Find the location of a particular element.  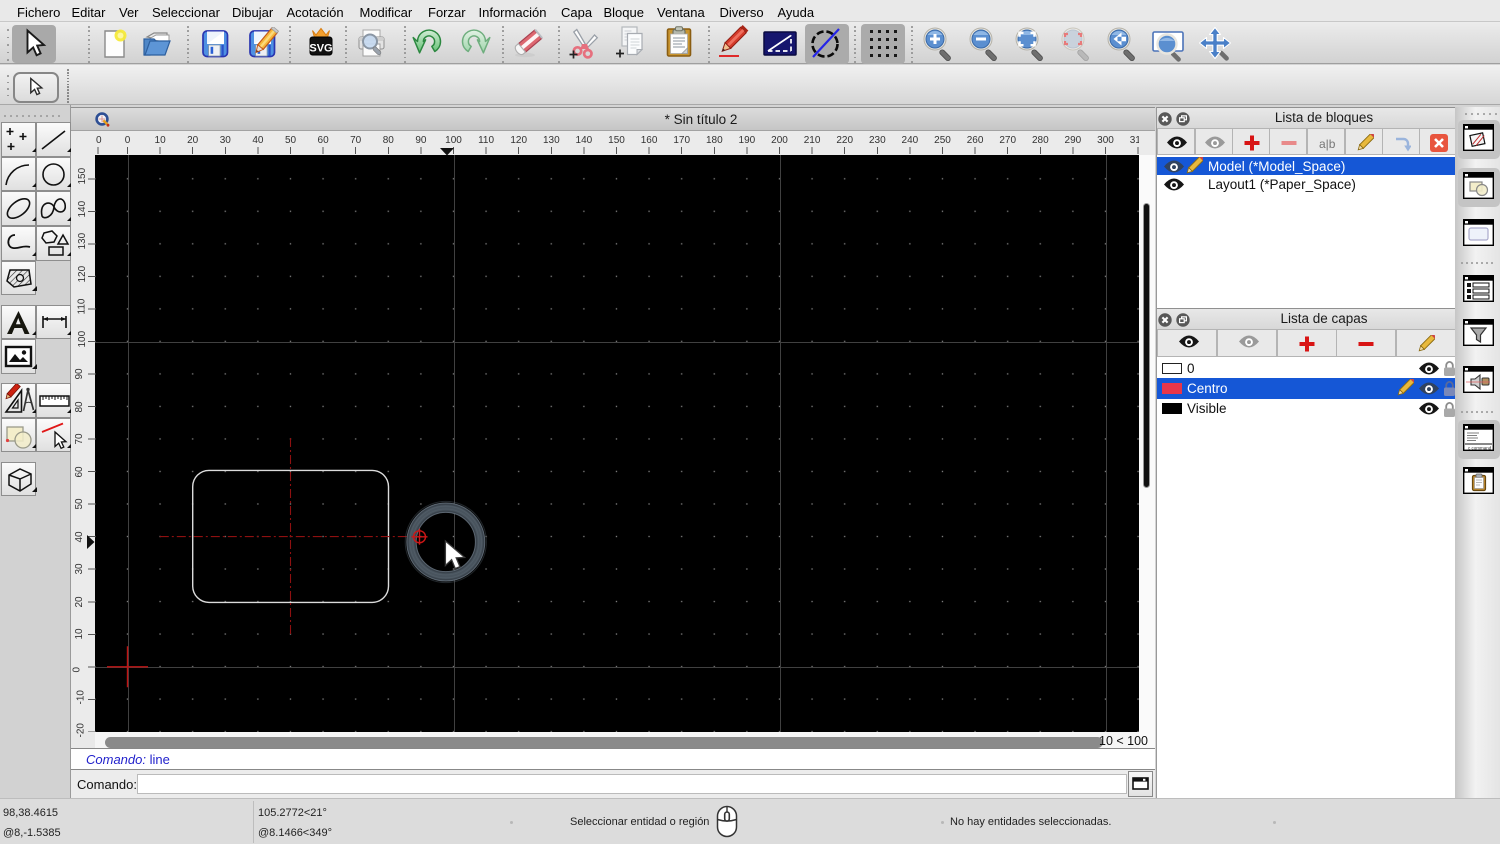

svg-text: c command is located at coordinates (1480, 447).